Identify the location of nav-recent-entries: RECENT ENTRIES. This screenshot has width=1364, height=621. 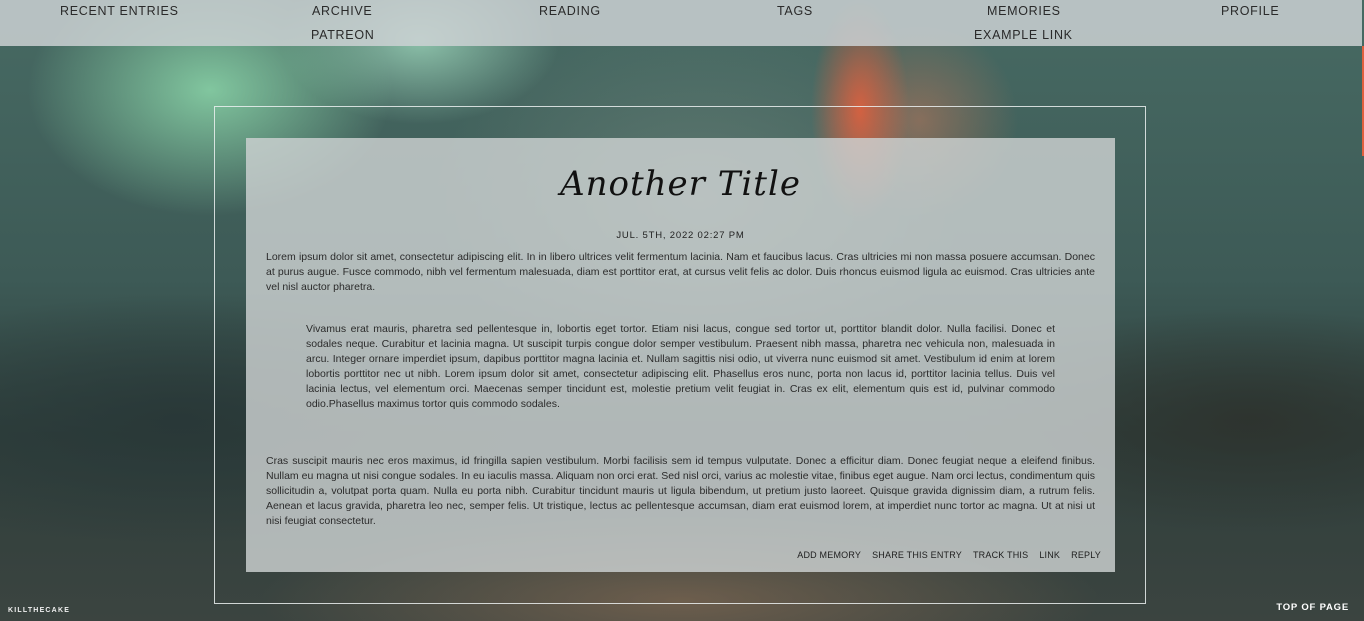
(119, 11).